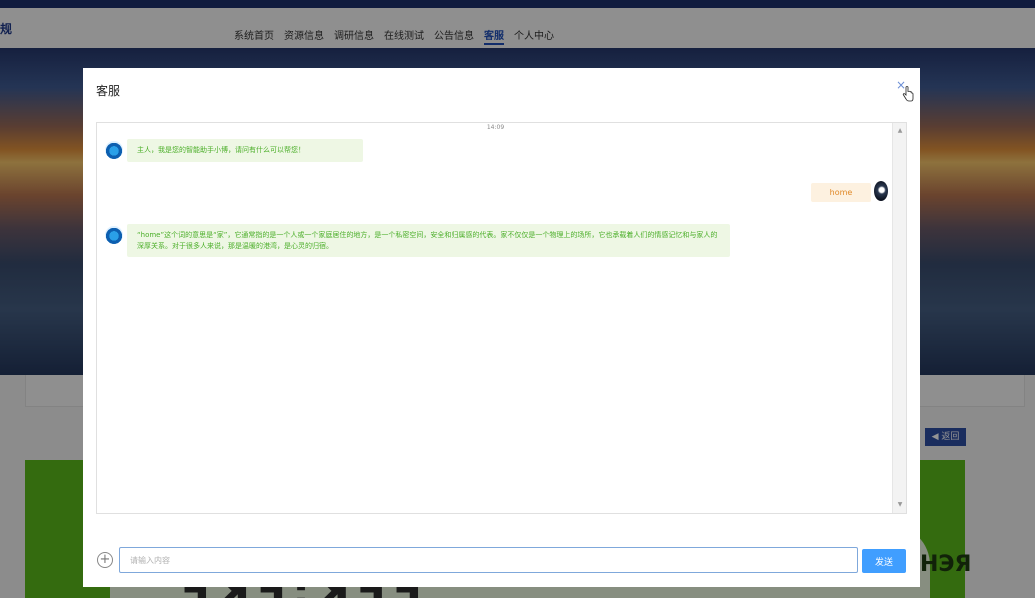 Image resolution: width=1035 pixels, height=598 pixels. What do you see at coordinates (495, 127) in the screenshot?
I see `chat-timestamp: 14:09` at bounding box center [495, 127].